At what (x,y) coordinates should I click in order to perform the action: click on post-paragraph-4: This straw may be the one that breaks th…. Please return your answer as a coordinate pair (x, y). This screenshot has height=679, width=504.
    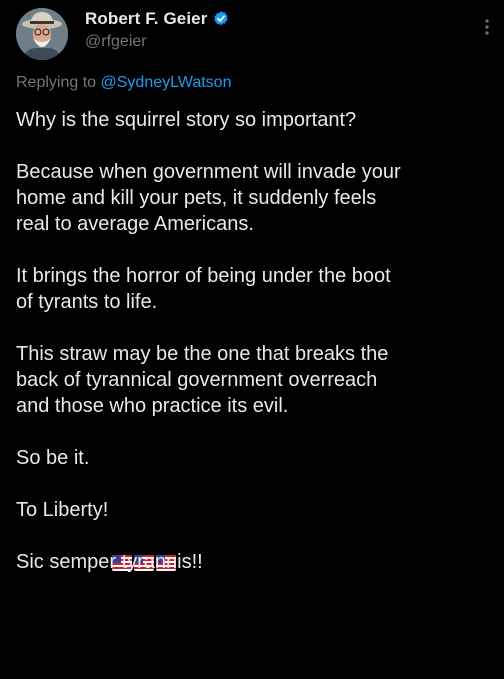
    Looking at the image, I should click on (202, 380).